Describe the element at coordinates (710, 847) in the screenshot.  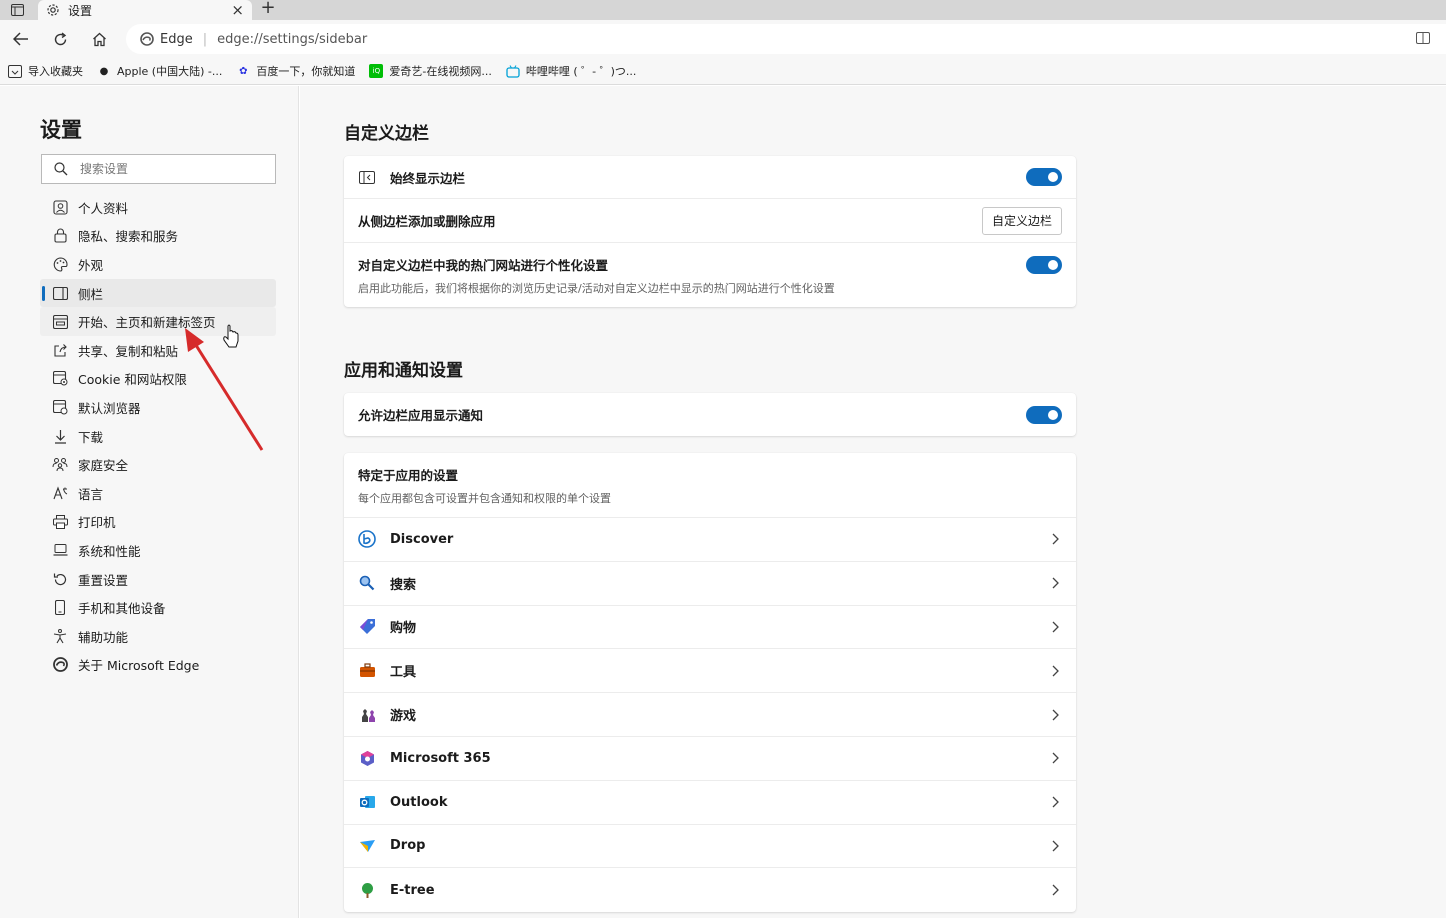
I see `app-row-drop: Drop` at that location.